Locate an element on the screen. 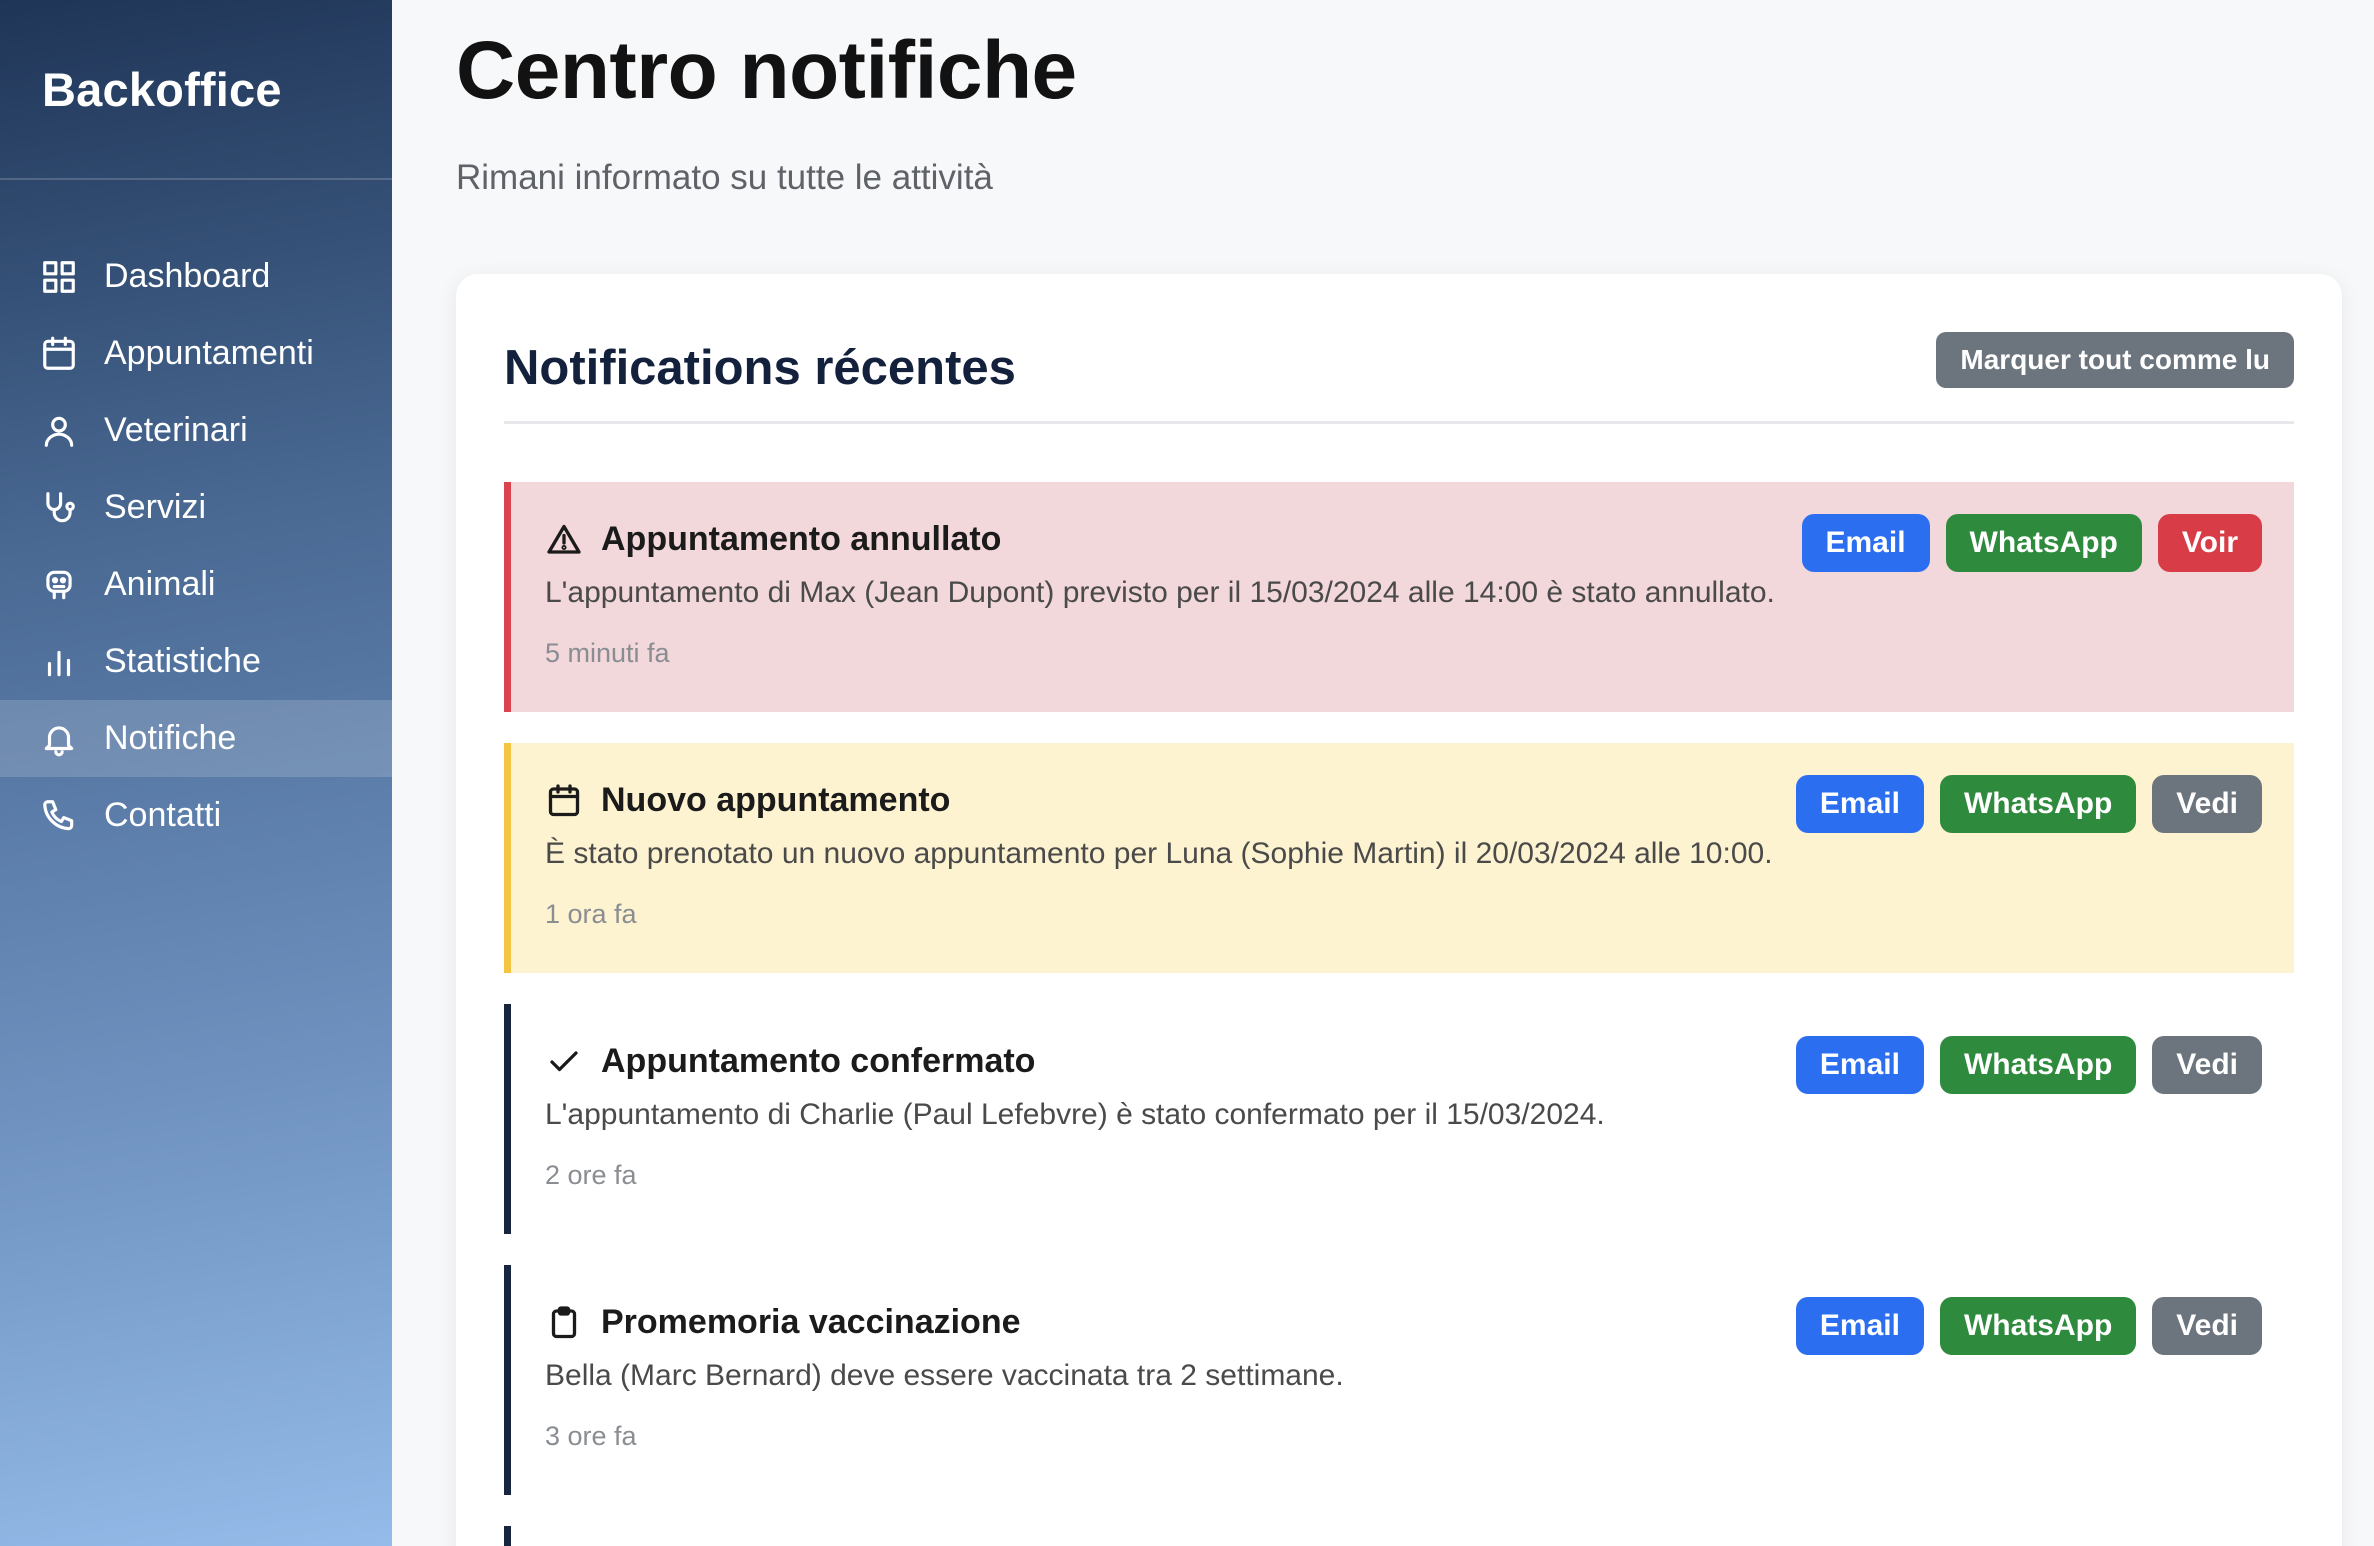 The width and height of the screenshot is (2374, 1546). notification-item-partial is located at coordinates (1399, 1536).